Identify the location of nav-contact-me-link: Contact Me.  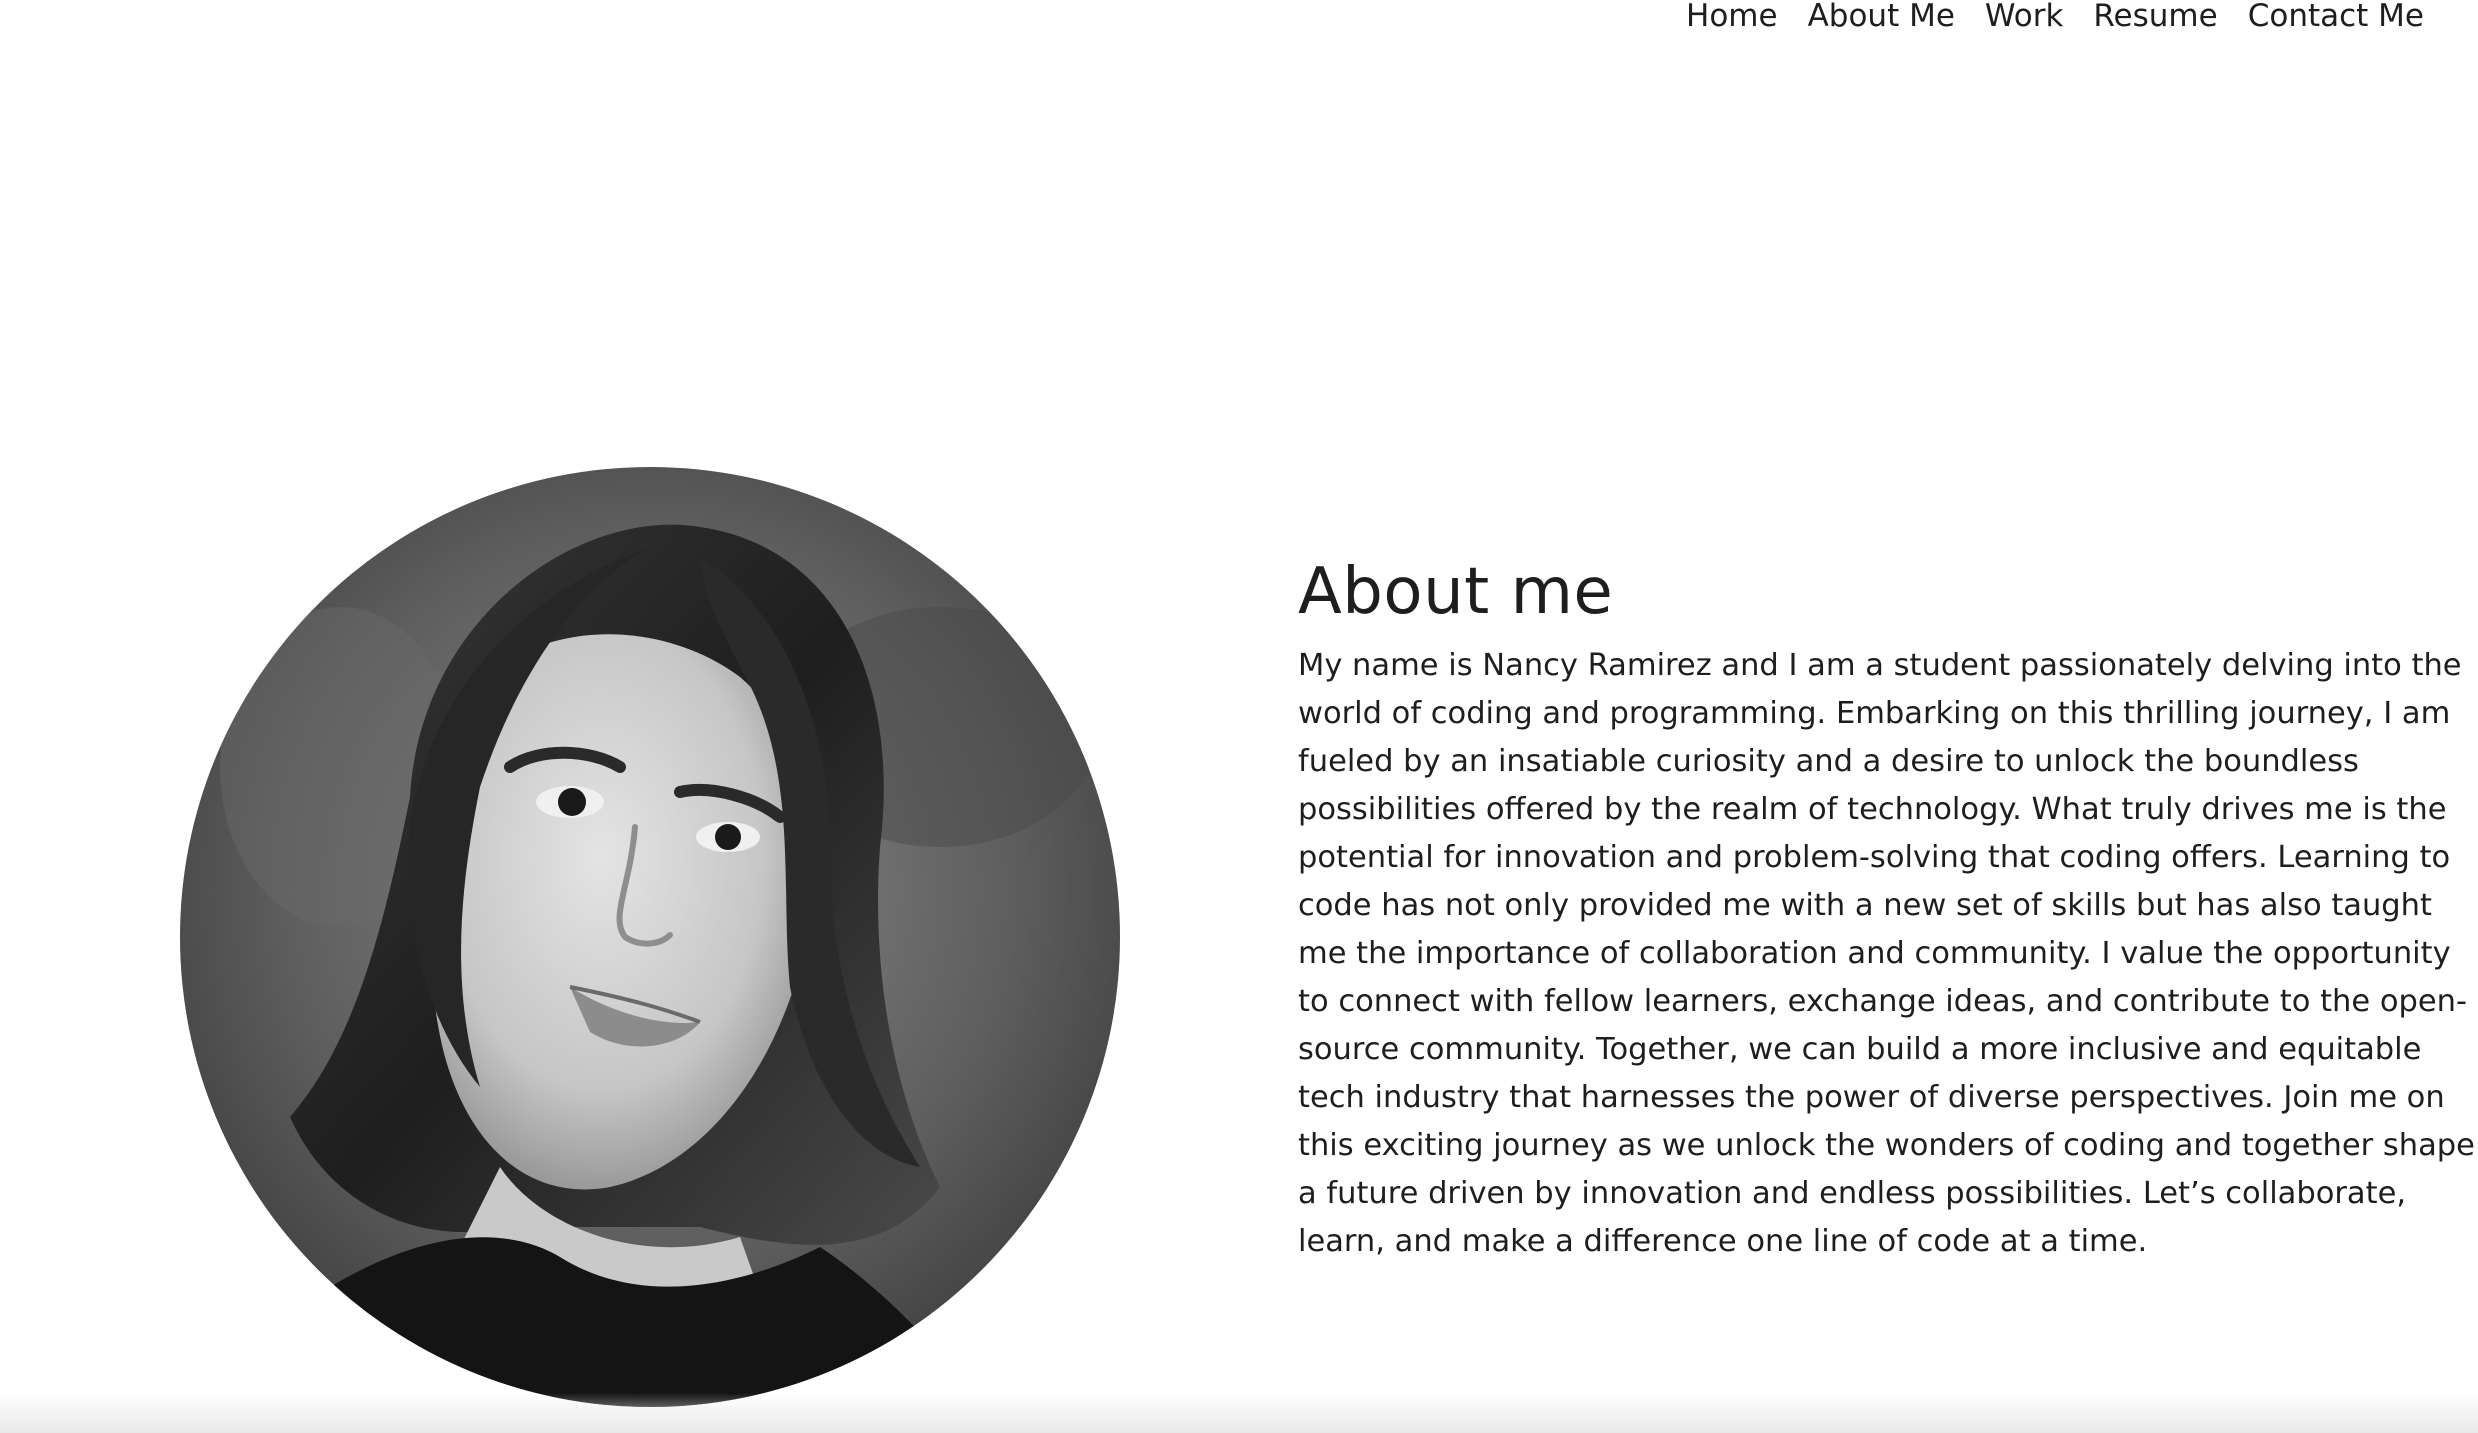
(2336, 16).